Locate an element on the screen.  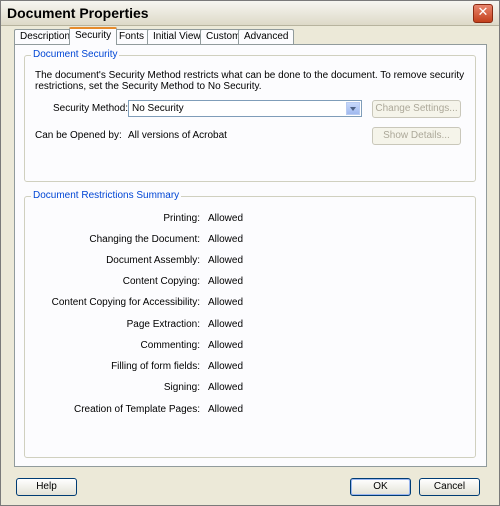
help-button: Help is located at coordinates (46, 487).